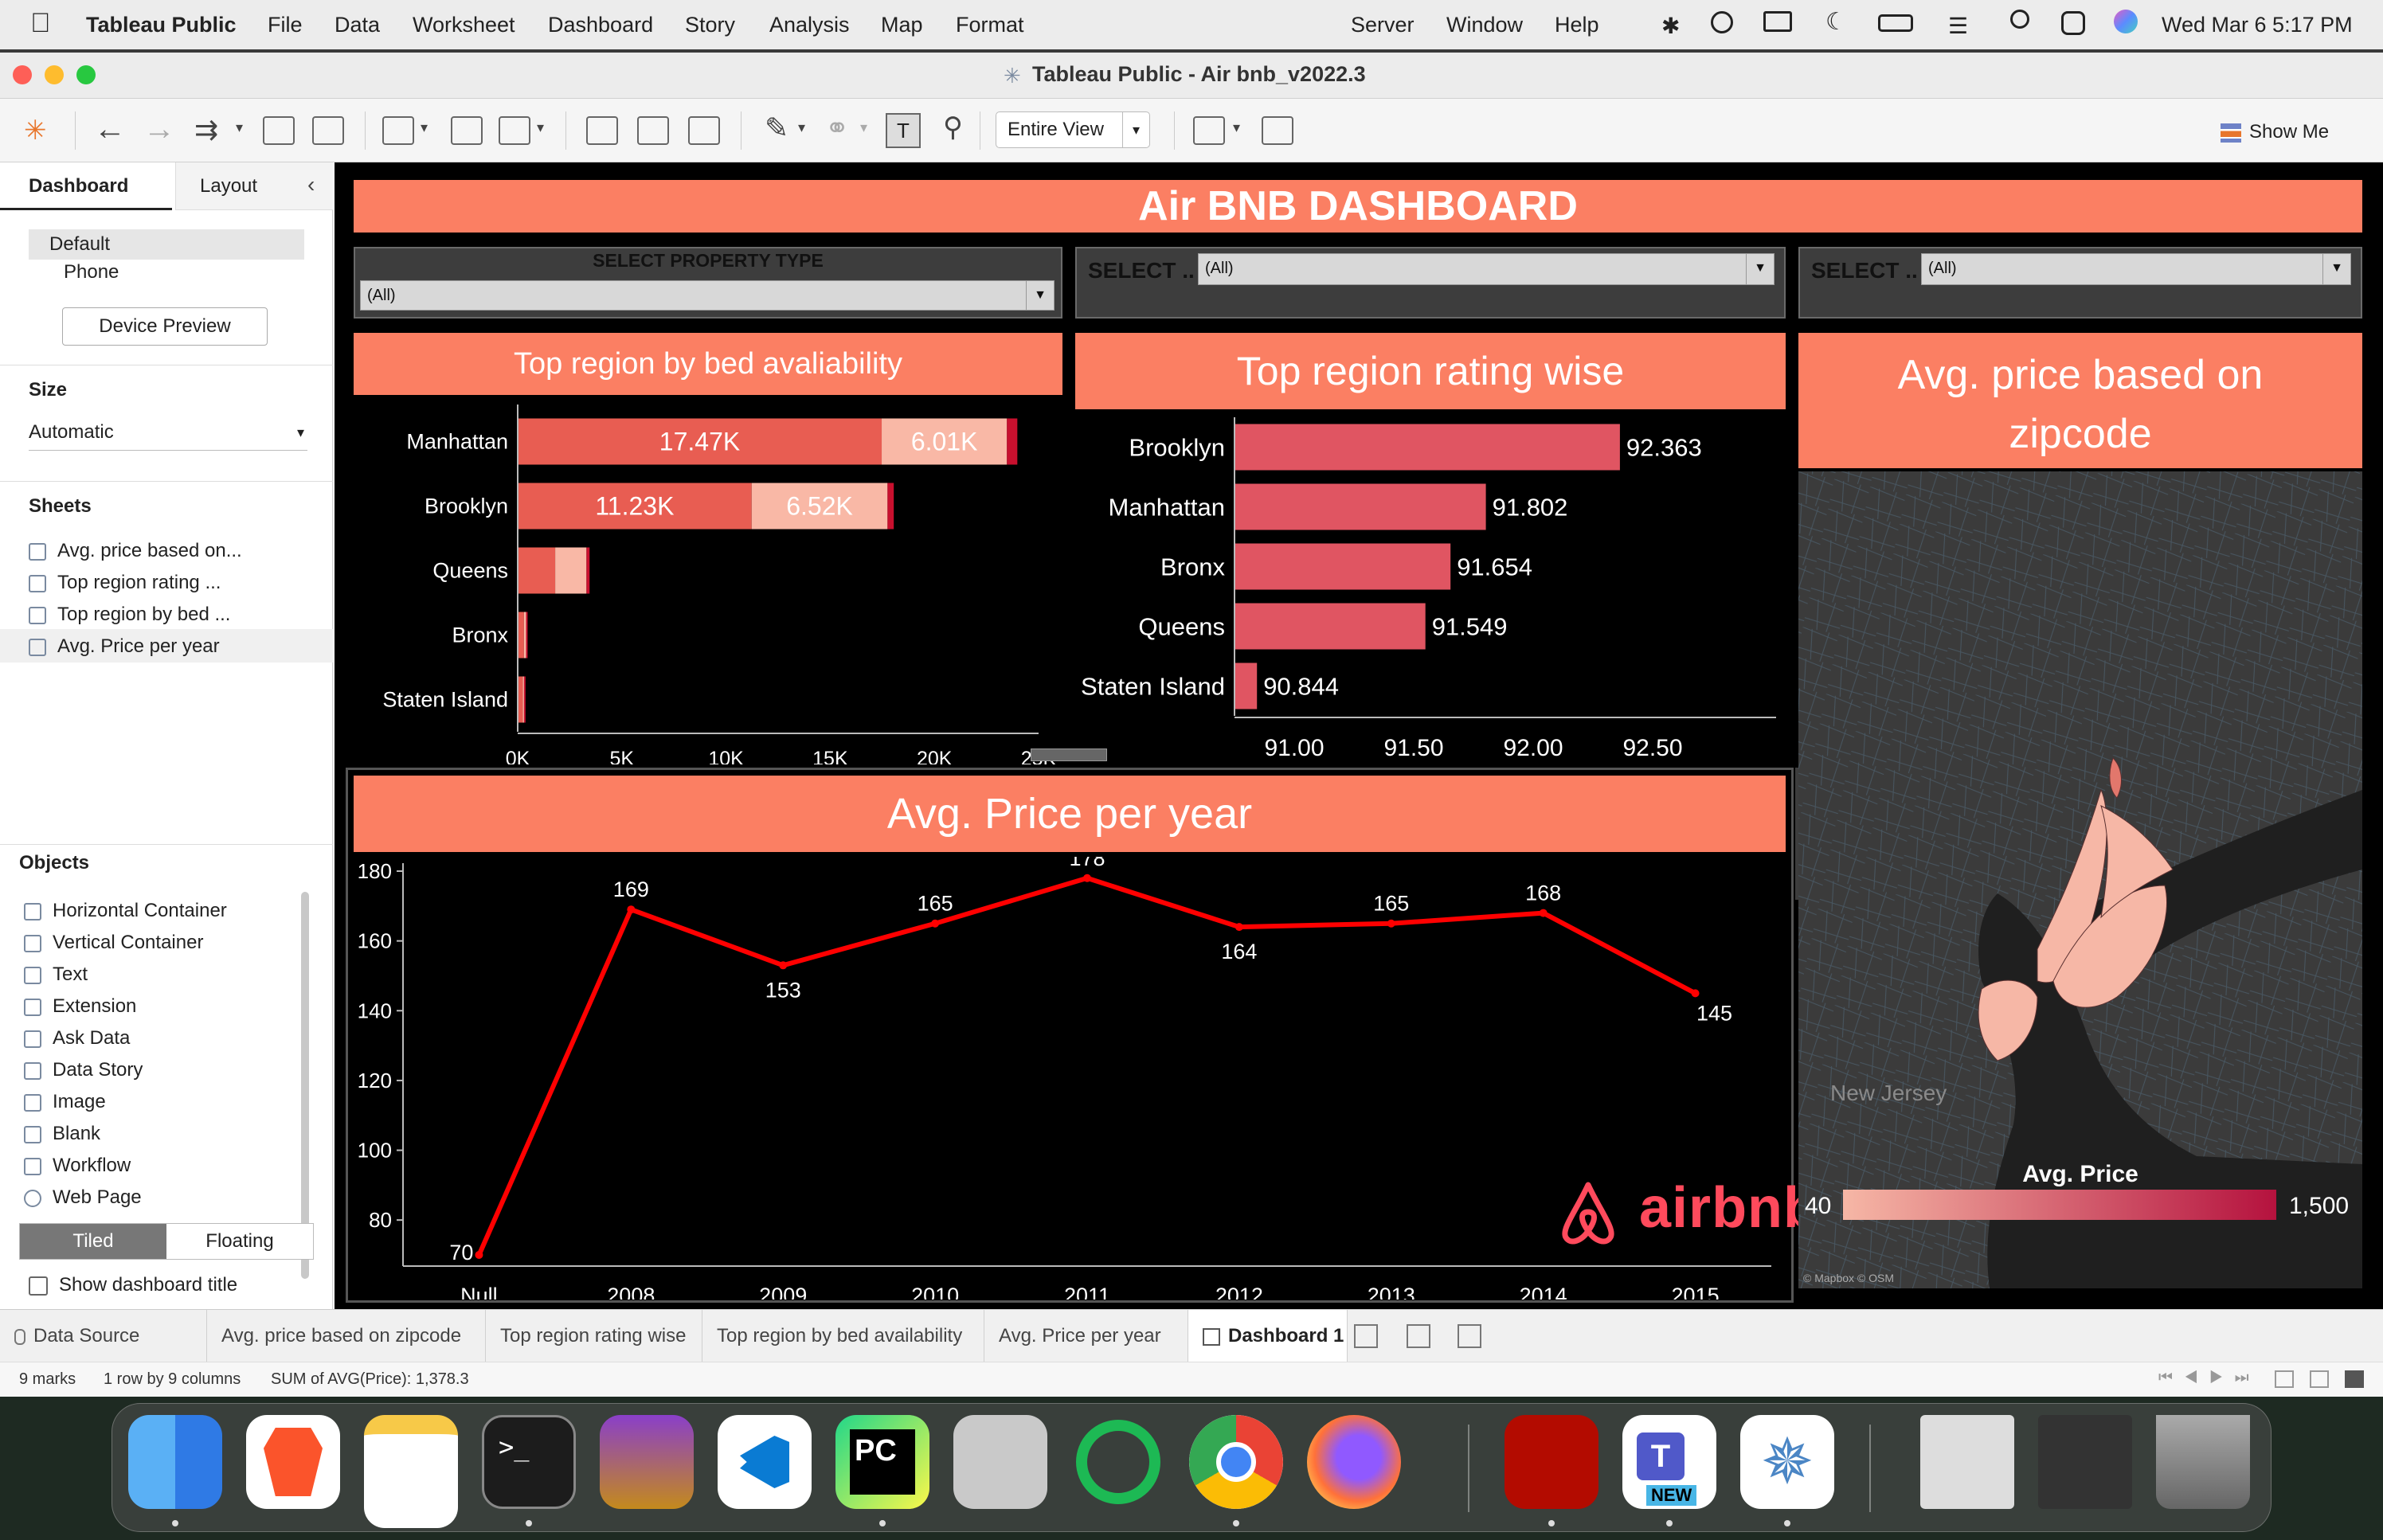 The image size is (2383, 1540). What do you see at coordinates (882, 1462) in the screenshot?
I see `pycharm-icon: PC` at bounding box center [882, 1462].